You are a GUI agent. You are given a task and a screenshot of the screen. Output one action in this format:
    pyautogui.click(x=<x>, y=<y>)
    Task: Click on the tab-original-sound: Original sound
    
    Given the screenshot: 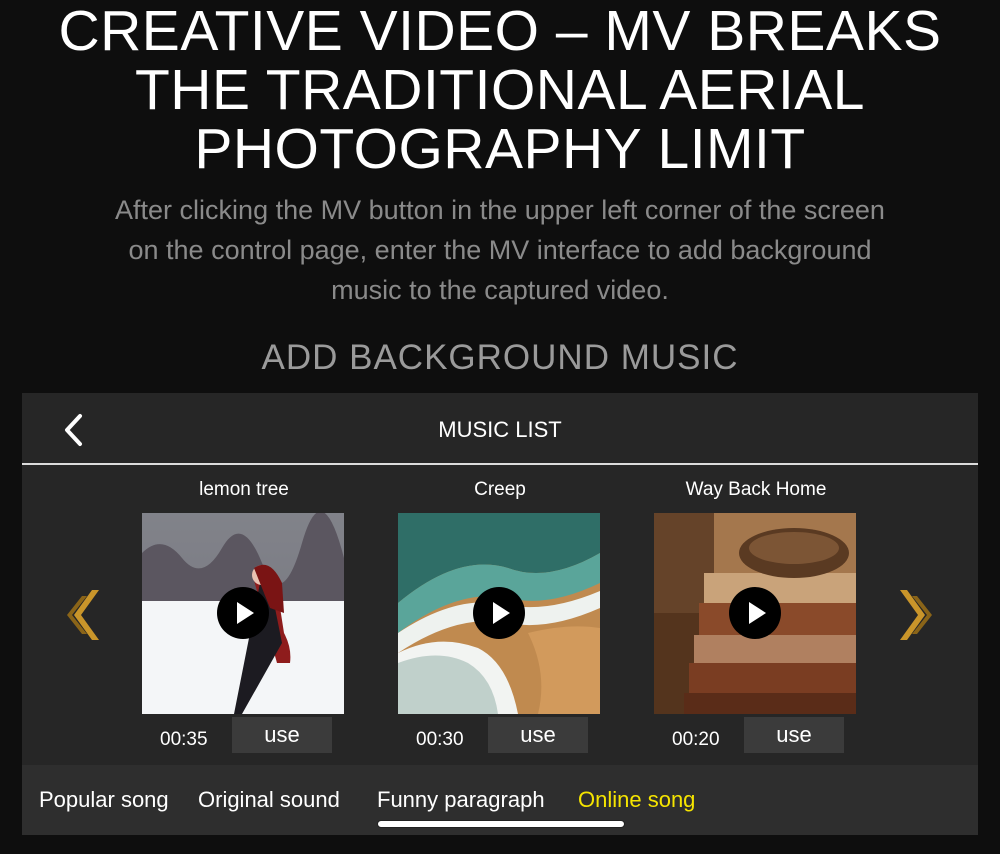 What is the action you would take?
    pyautogui.click(x=269, y=800)
    